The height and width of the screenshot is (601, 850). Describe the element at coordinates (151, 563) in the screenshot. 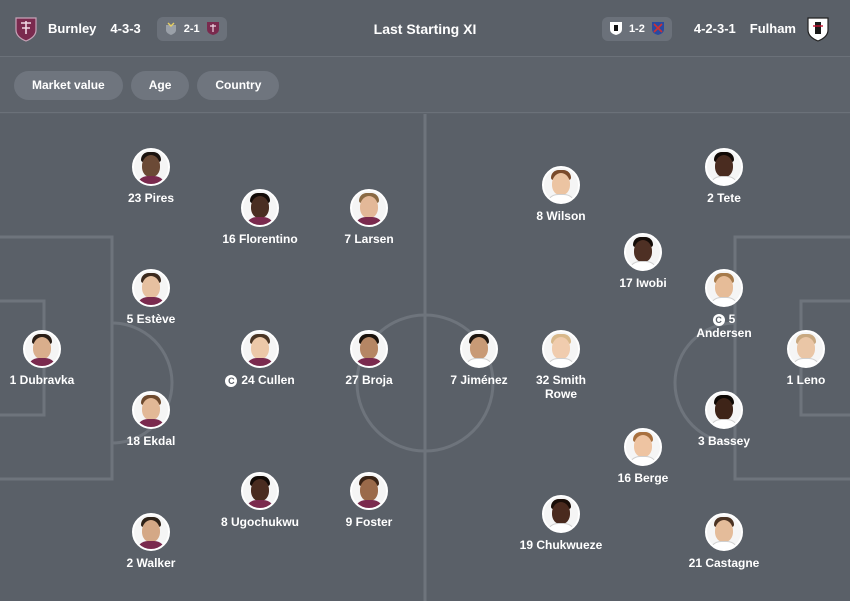

I see `player-name: 2 Walker` at that location.